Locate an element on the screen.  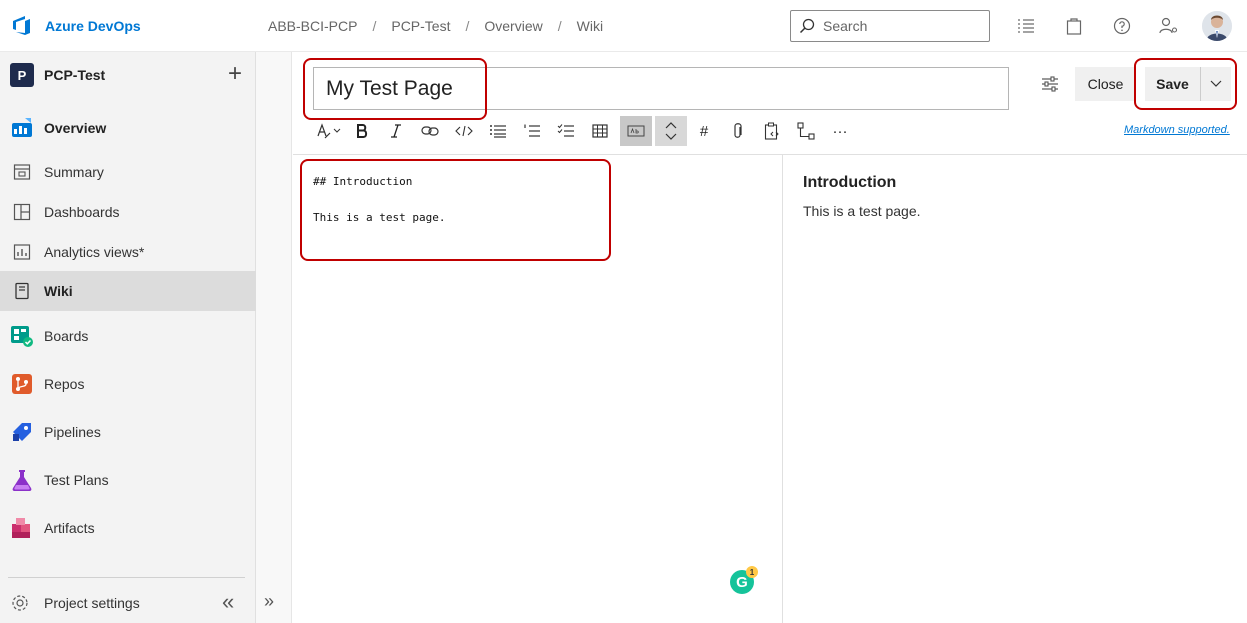
code-button is located at coordinates (464, 131).